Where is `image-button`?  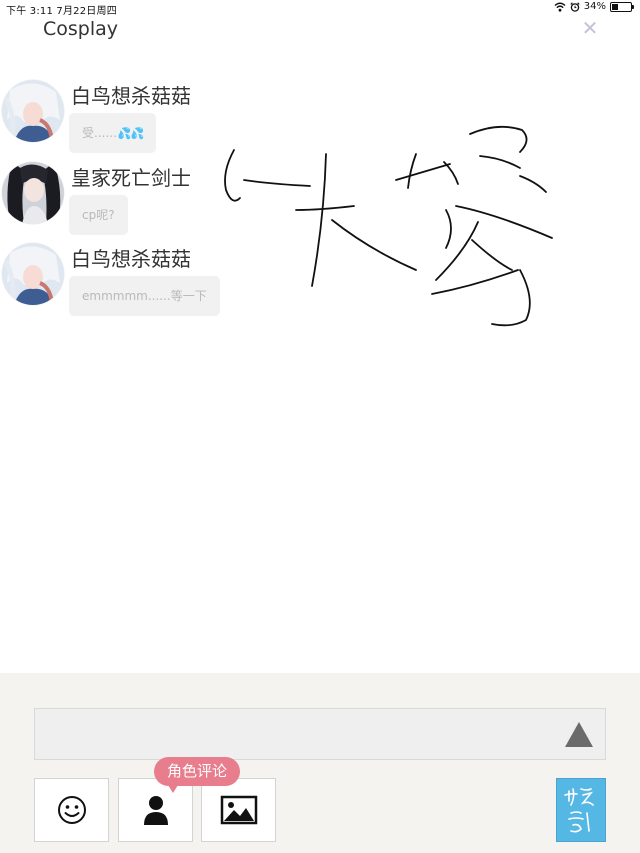 image-button is located at coordinates (238, 810).